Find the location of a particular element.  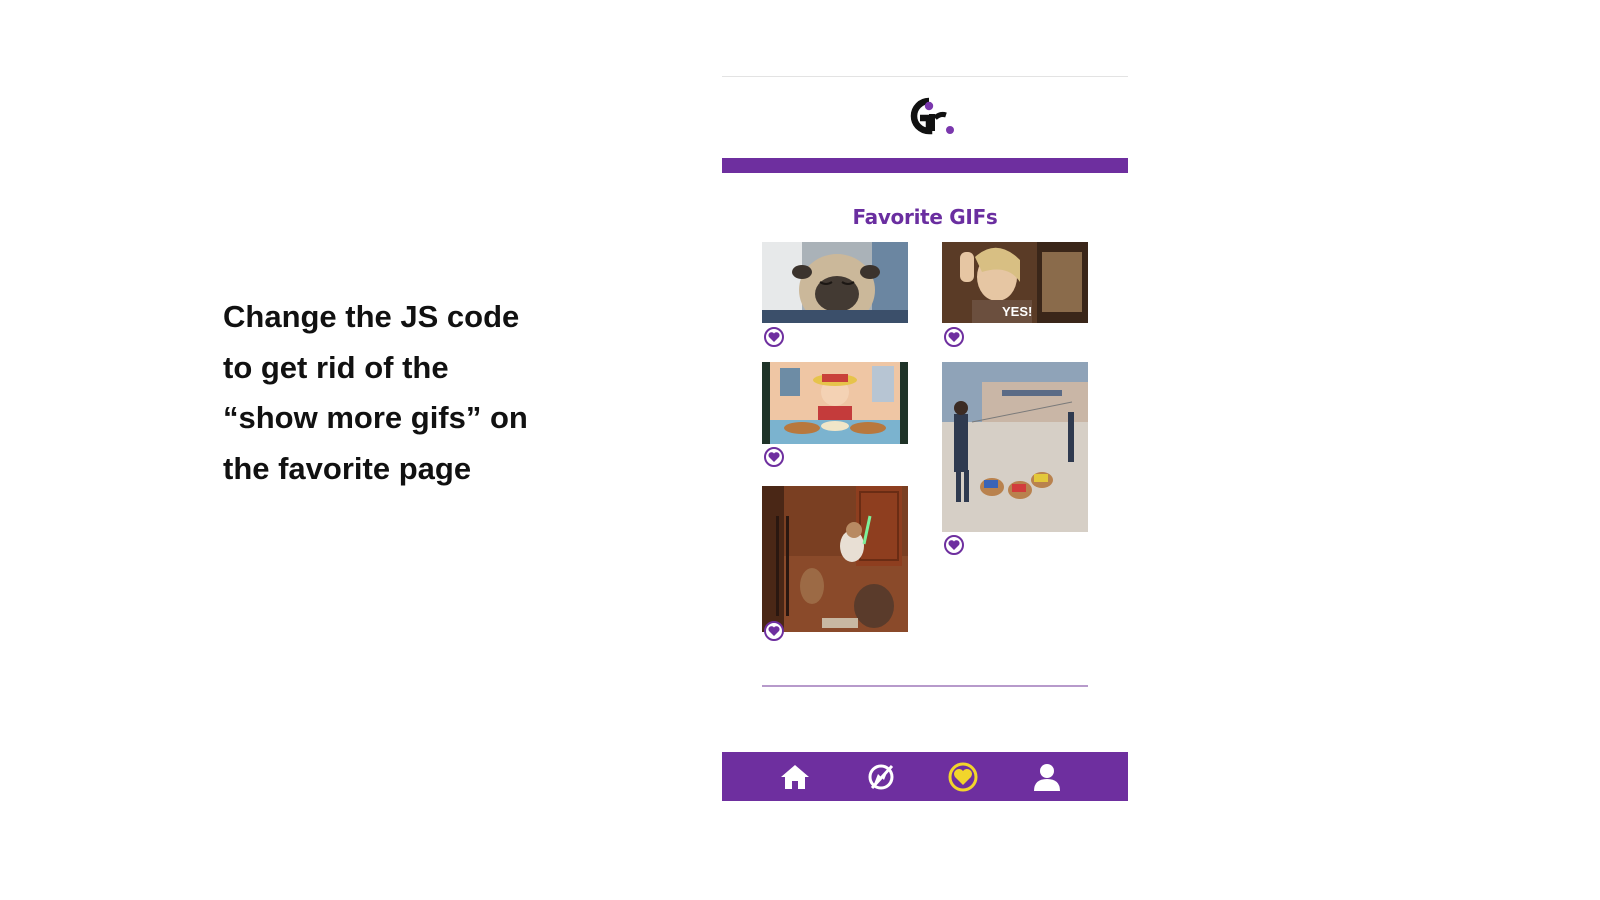

heart-icon is located at coordinates (963, 777).